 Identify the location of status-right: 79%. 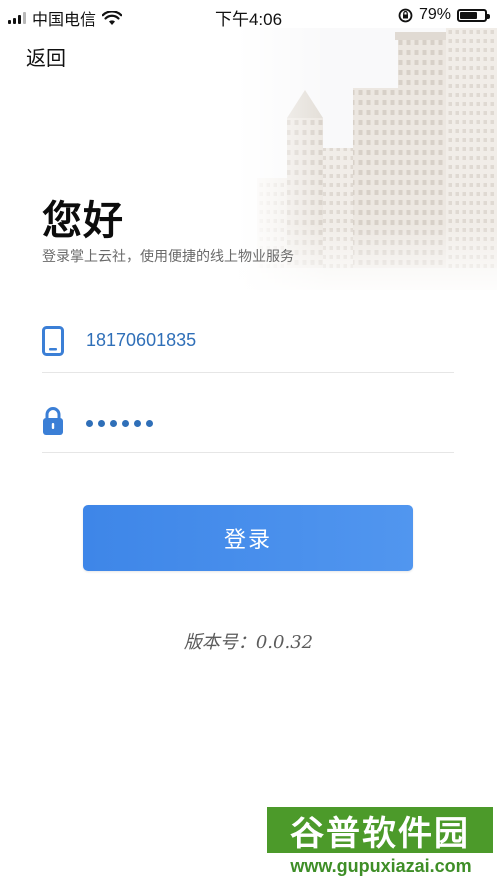
(444, 15).